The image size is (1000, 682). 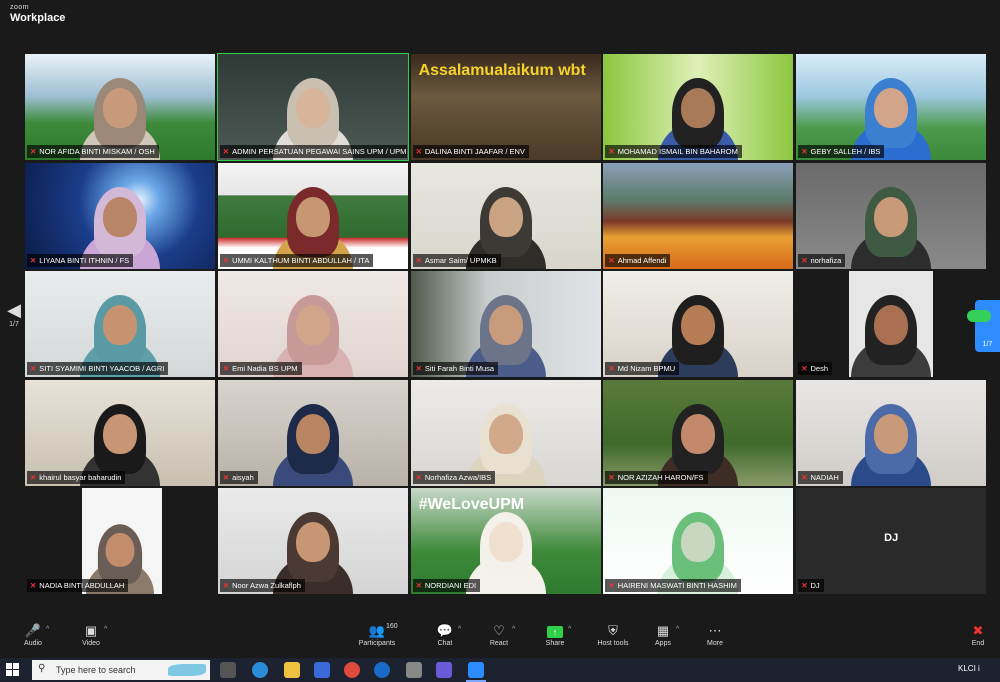 I want to click on edge-browser-icon, so click(x=260, y=670).